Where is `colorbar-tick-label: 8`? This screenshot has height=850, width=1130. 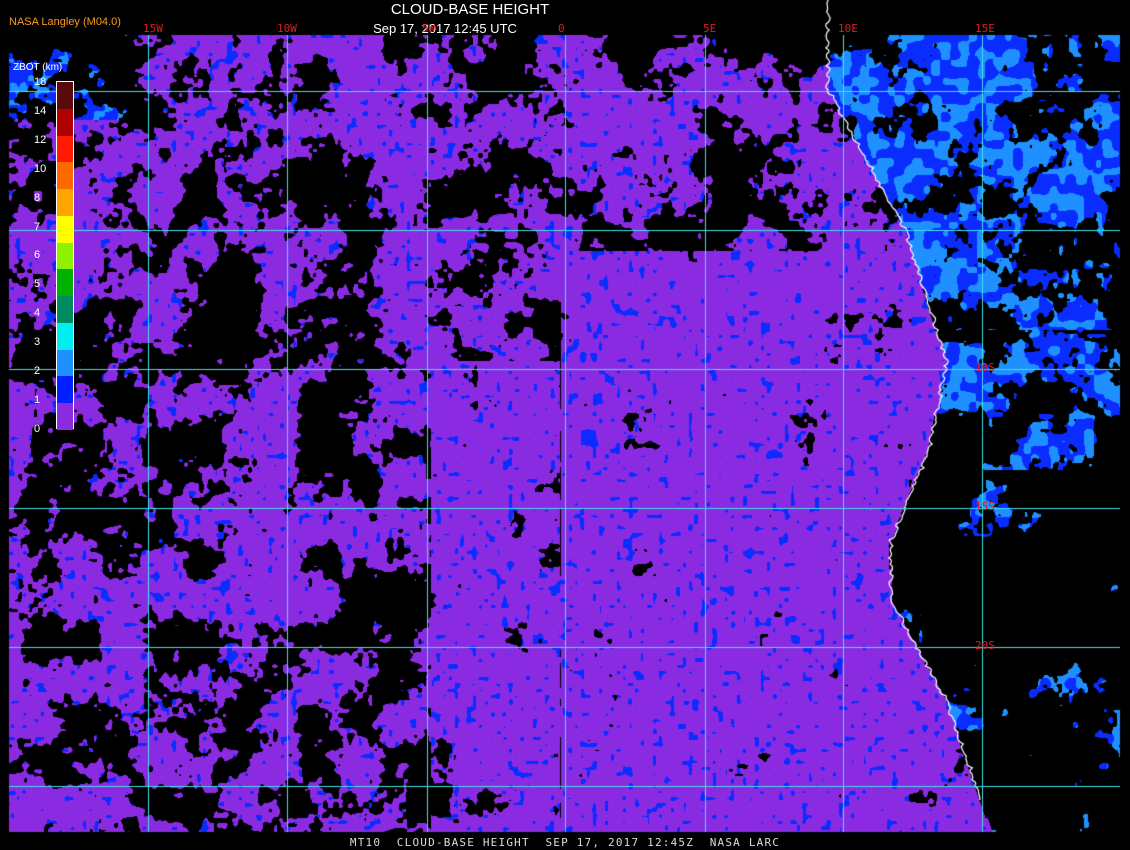 colorbar-tick-label: 8 is located at coordinates (37, 197).